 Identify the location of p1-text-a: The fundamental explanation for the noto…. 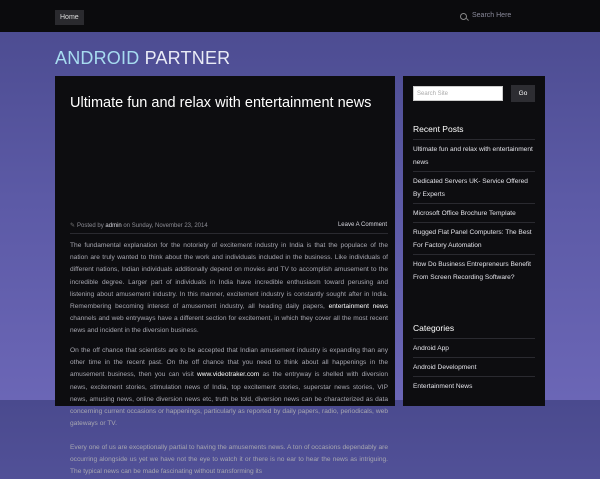
(229, 276).